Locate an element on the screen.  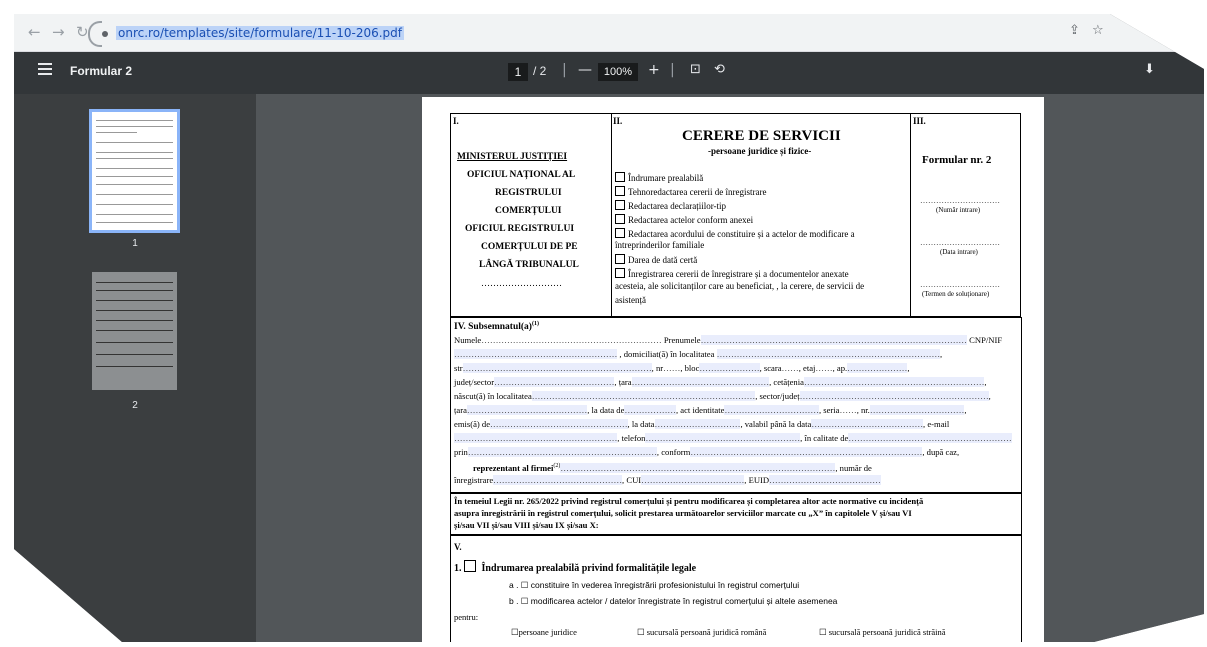
rotate-icon: ⟲ is located at coordinates (719, 69).